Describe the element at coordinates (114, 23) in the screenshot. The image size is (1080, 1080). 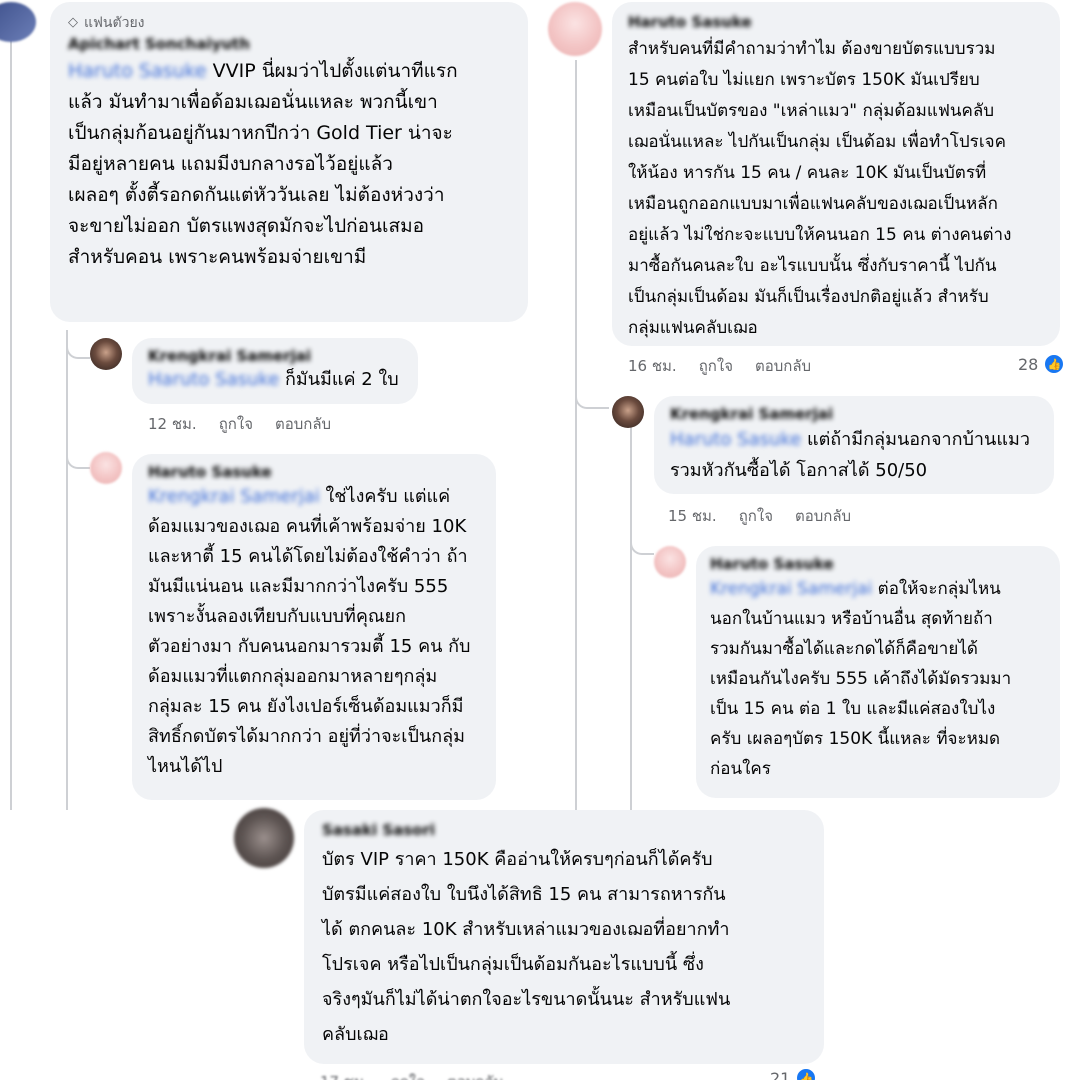
I see `badge-label: แฟนตัวยง` at that location.